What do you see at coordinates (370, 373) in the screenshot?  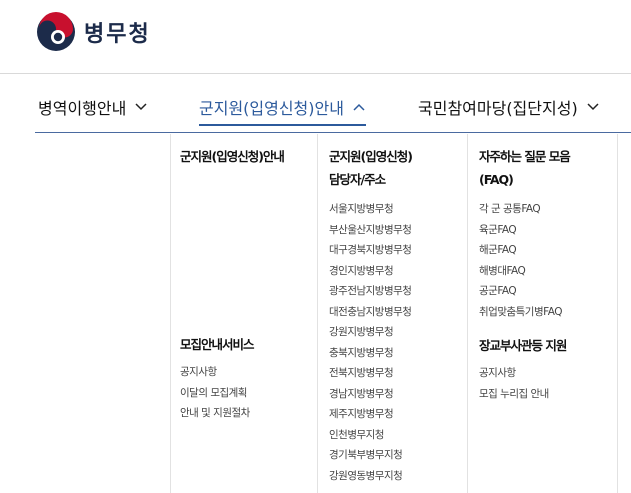 I see `menu-link-office: 전북지방병무청` at bounding box center [370, 373].